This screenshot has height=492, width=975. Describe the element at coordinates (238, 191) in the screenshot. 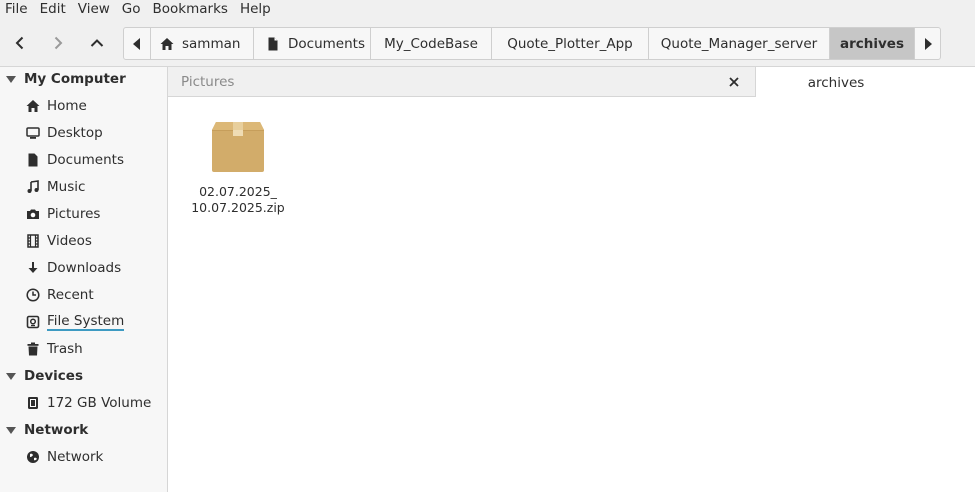

I see `file-name-line: 02.07.2025_` at that location.